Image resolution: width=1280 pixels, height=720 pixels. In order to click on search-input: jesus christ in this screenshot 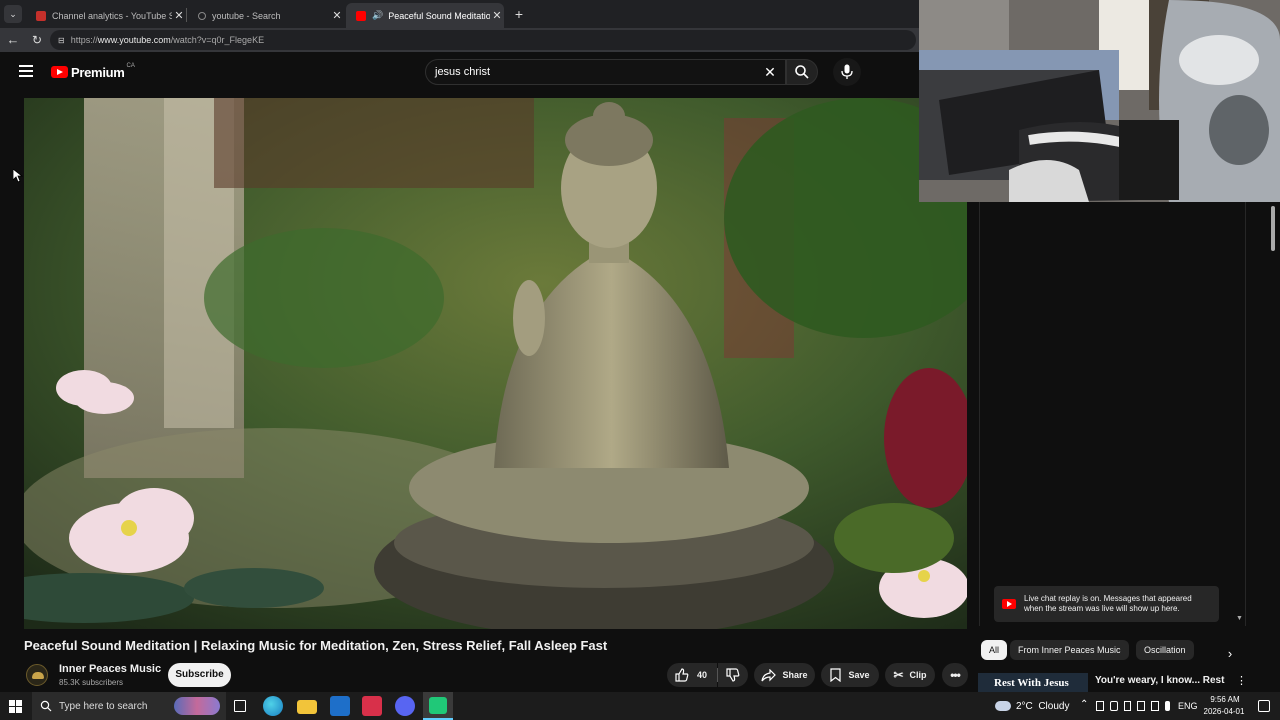, I will do `click(605, 72)`.